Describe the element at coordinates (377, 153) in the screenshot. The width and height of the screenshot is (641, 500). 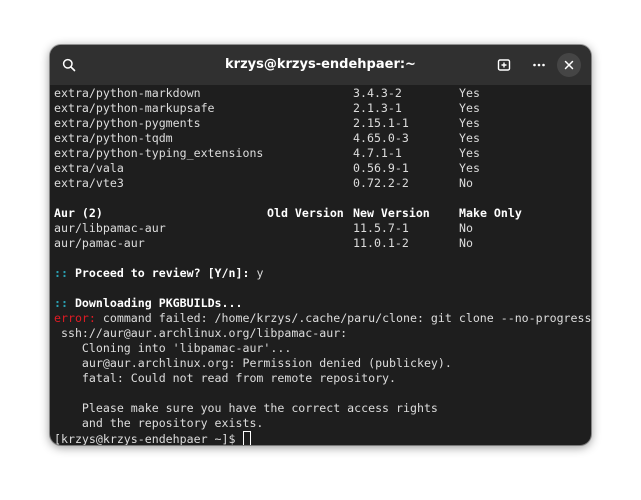
I see `package-new-version: 4.7.1-1` at that location.